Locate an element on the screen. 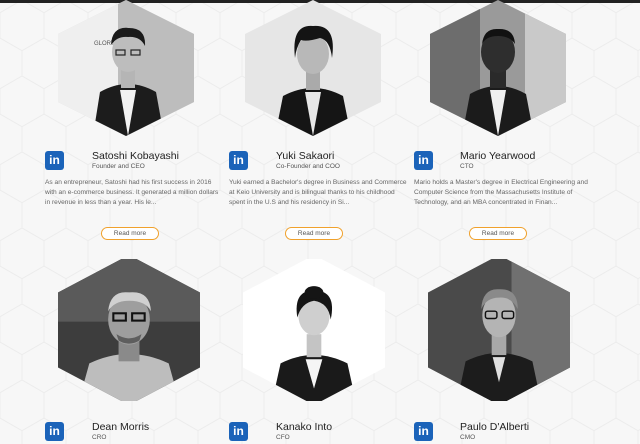 This screenshot has height=444, width=640. member-name: Paulo D'Alberti is located at coordinates (495, 427).